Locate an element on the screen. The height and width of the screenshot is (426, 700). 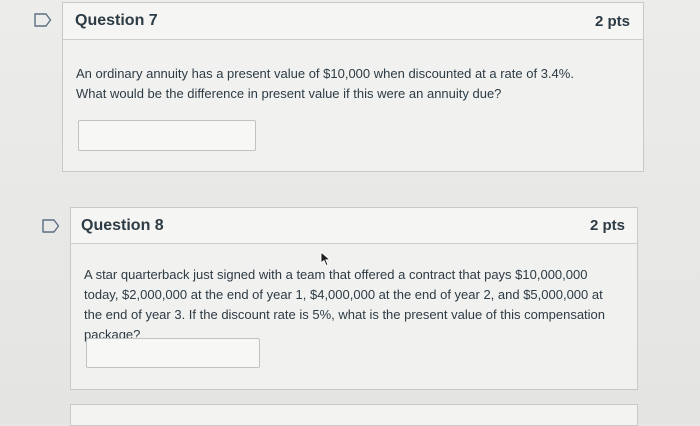
flag-question-8-icon is located at coordinates (51, 226).